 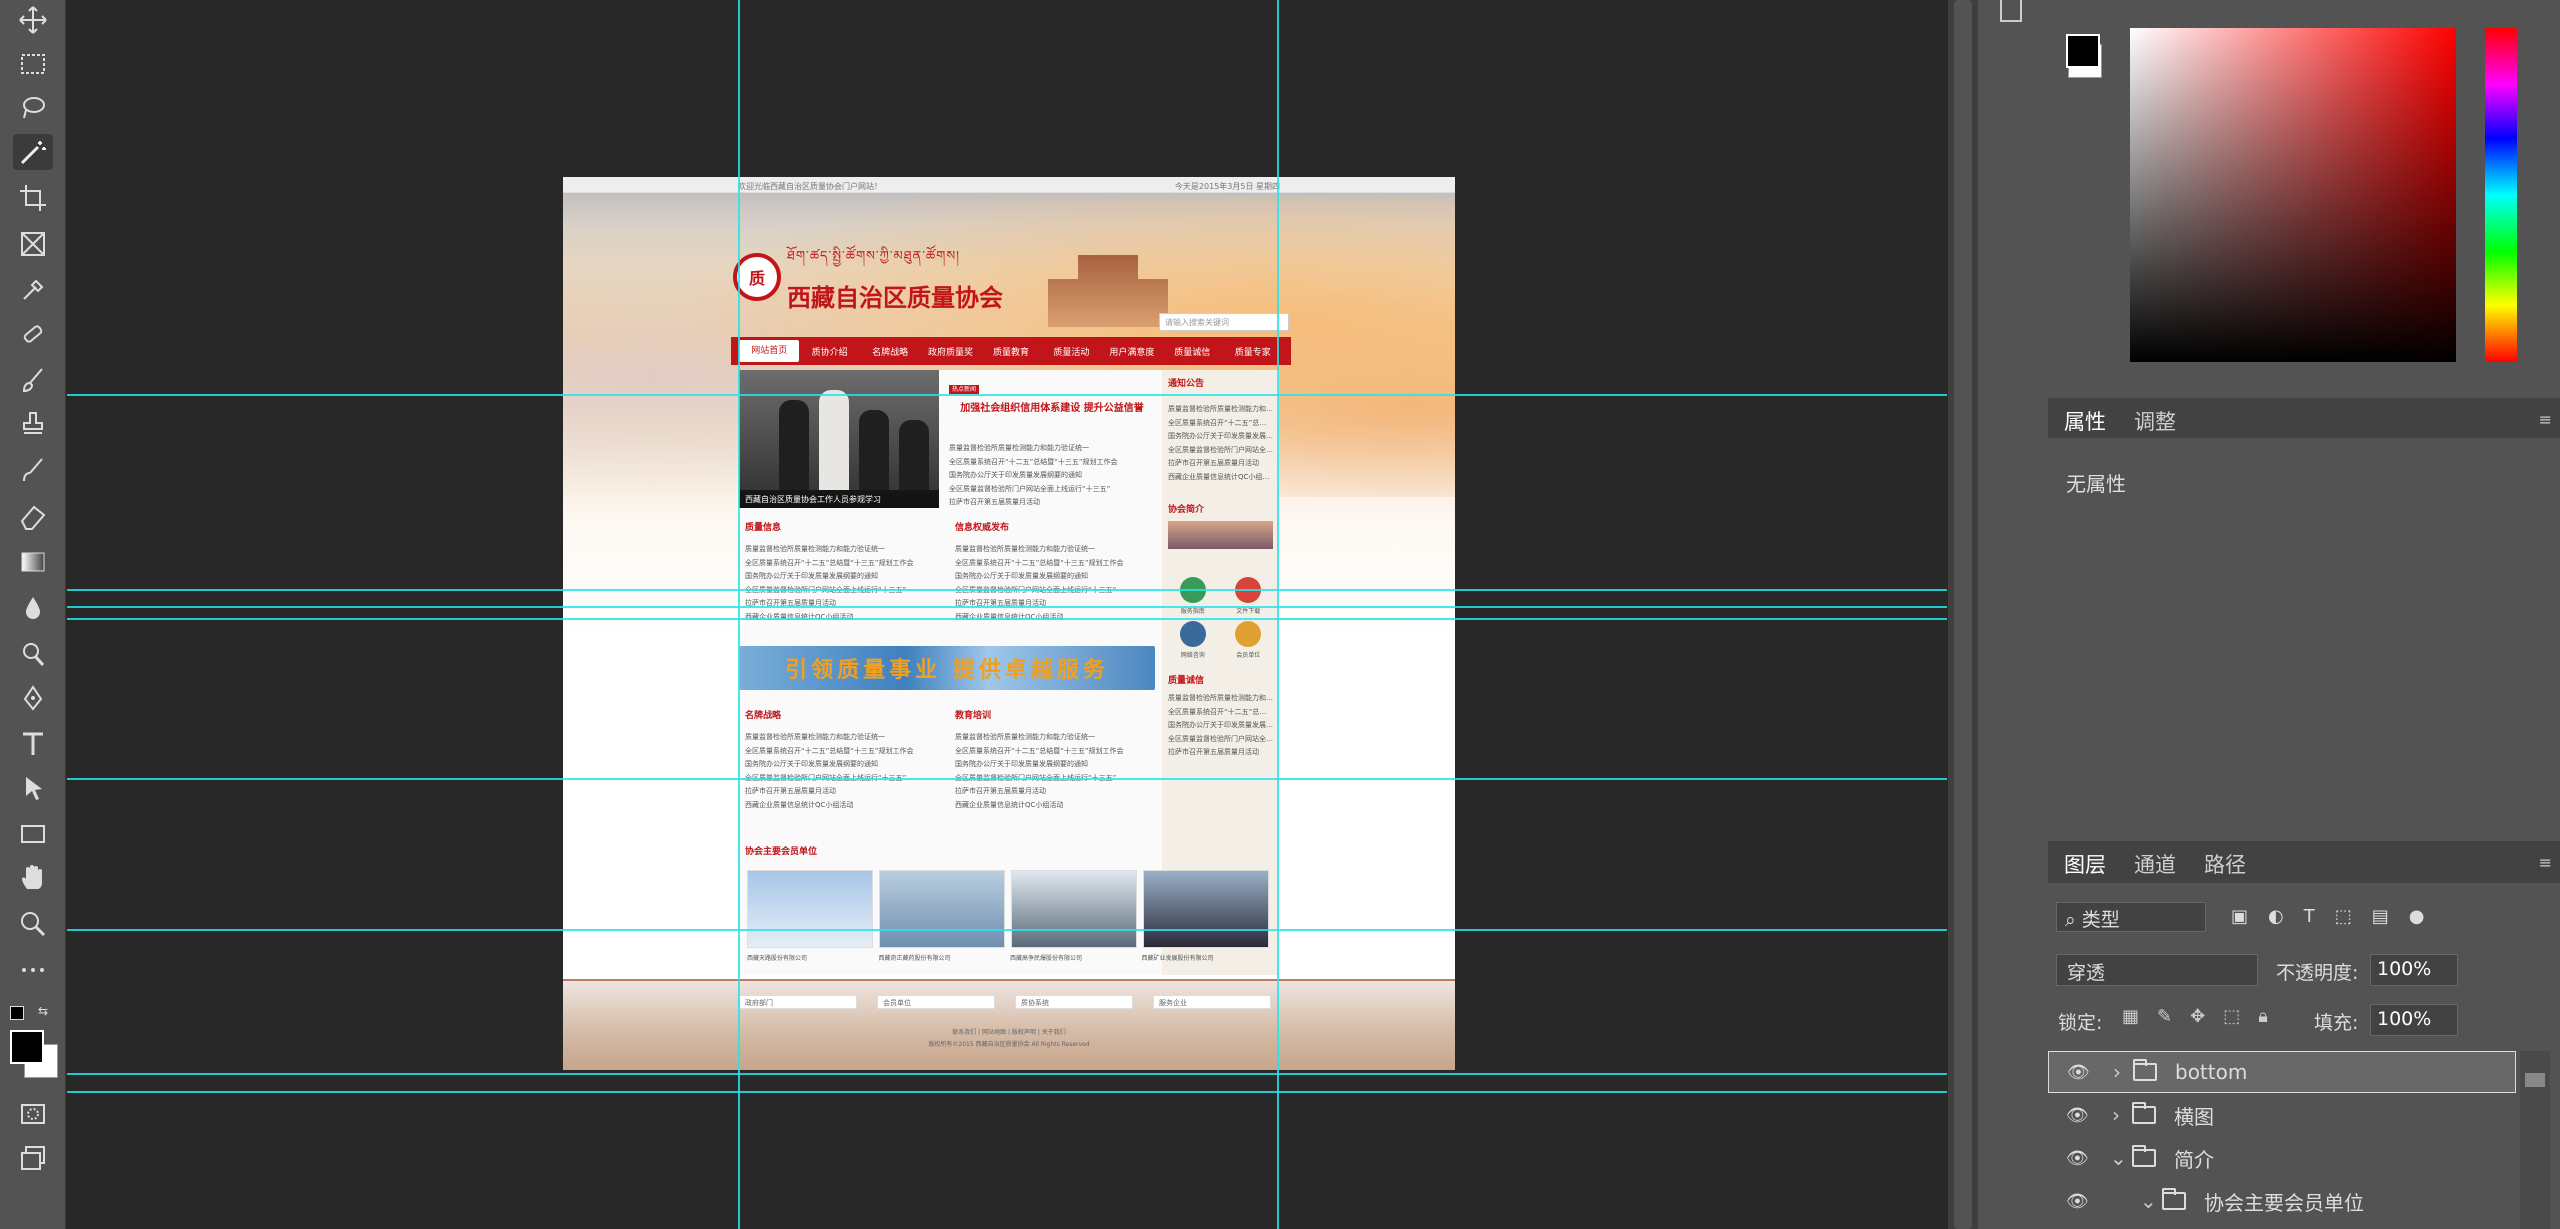 What do you see at coordinates (2263, 1016) in the screenshot?
I see `lock-all-icon: 🔒︎` at bounding box center [2263, 1016].